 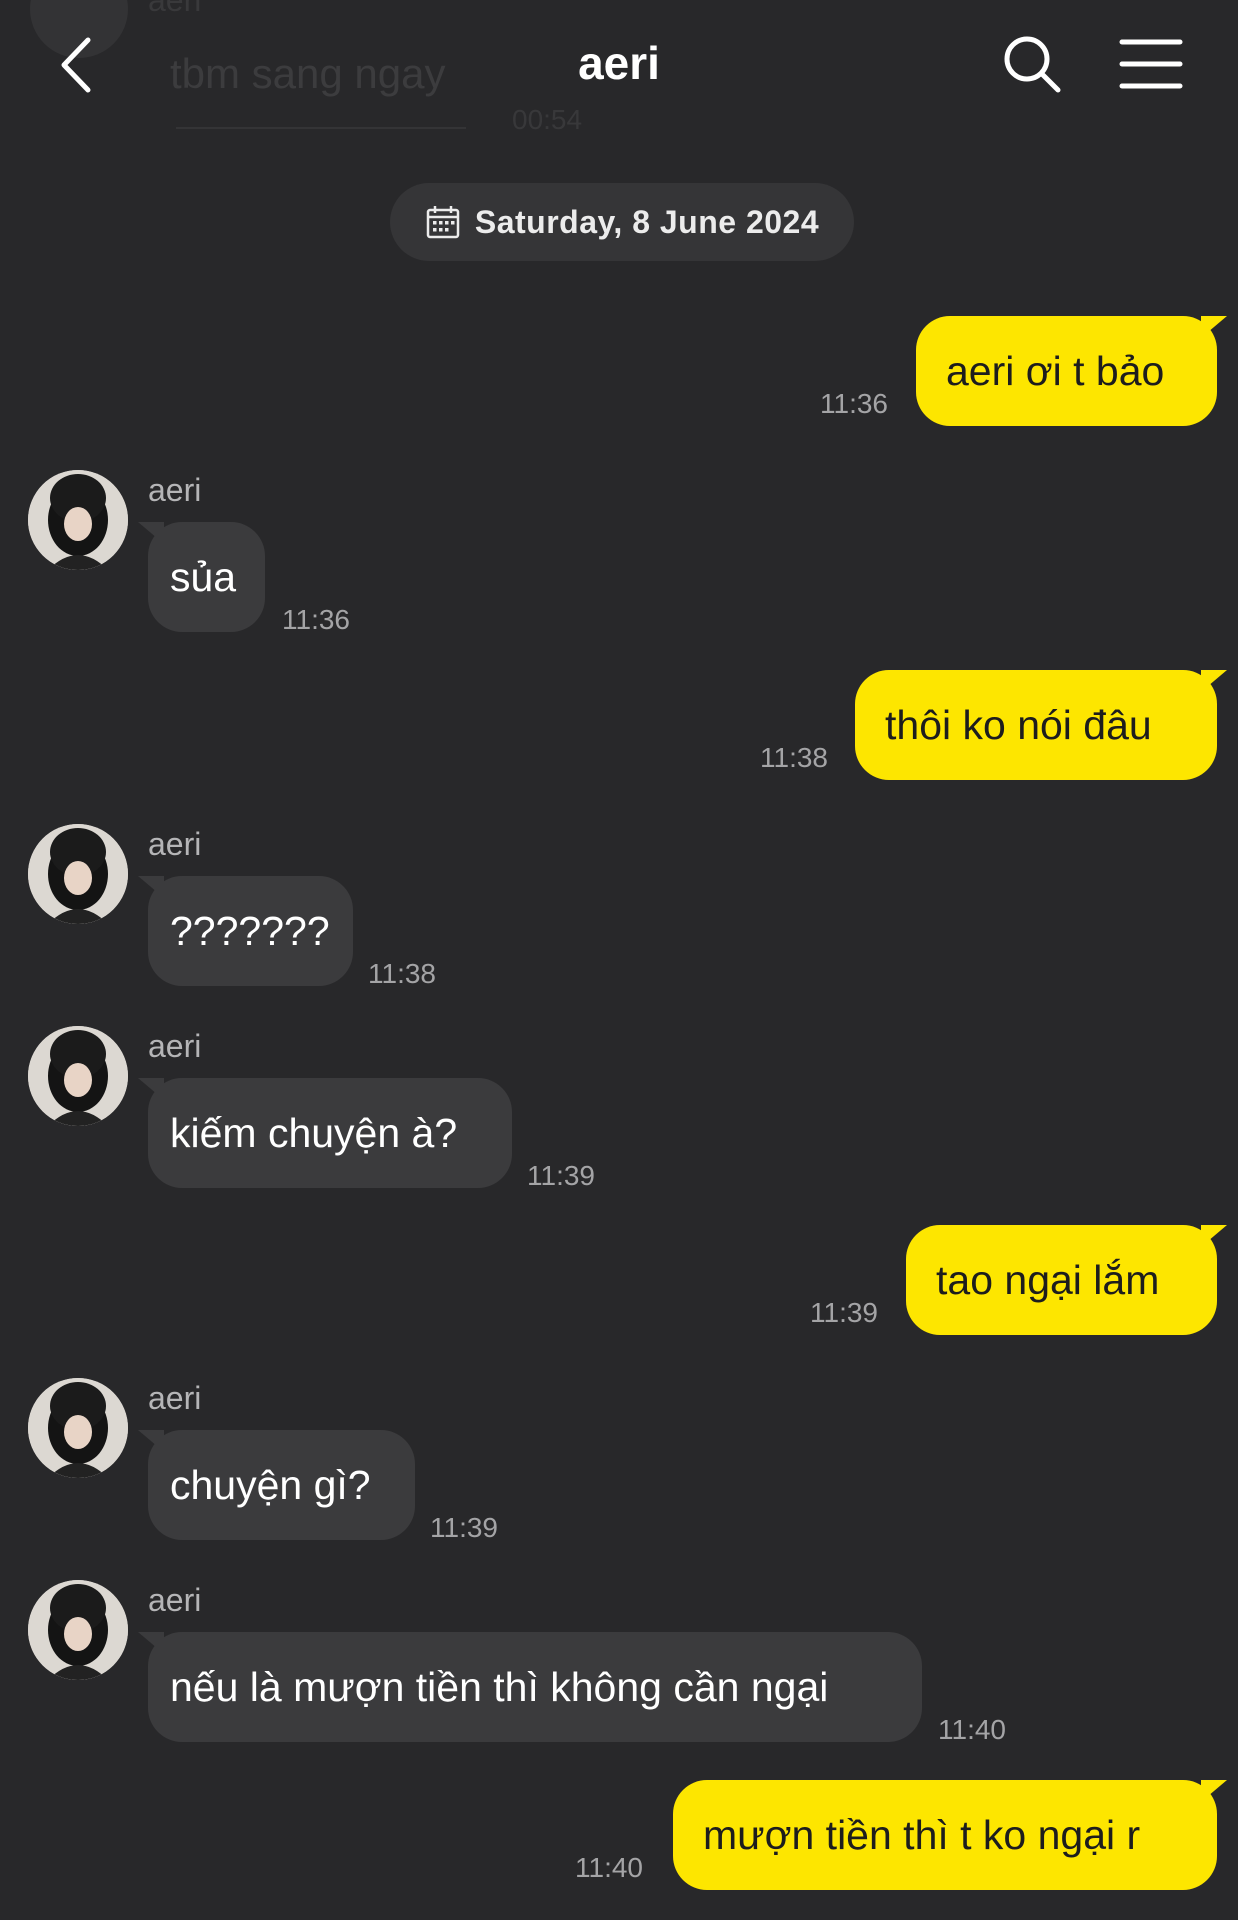 I want to click on scrolled-sender-name: aeri, so click(x=175, y=9).